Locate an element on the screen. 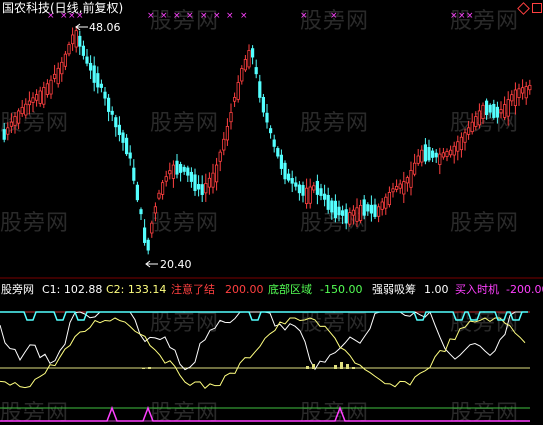 Image resolution: width=543 pixels, height=425 pixels. buy-label: 买入时机 is located at coordinates (477, 289).